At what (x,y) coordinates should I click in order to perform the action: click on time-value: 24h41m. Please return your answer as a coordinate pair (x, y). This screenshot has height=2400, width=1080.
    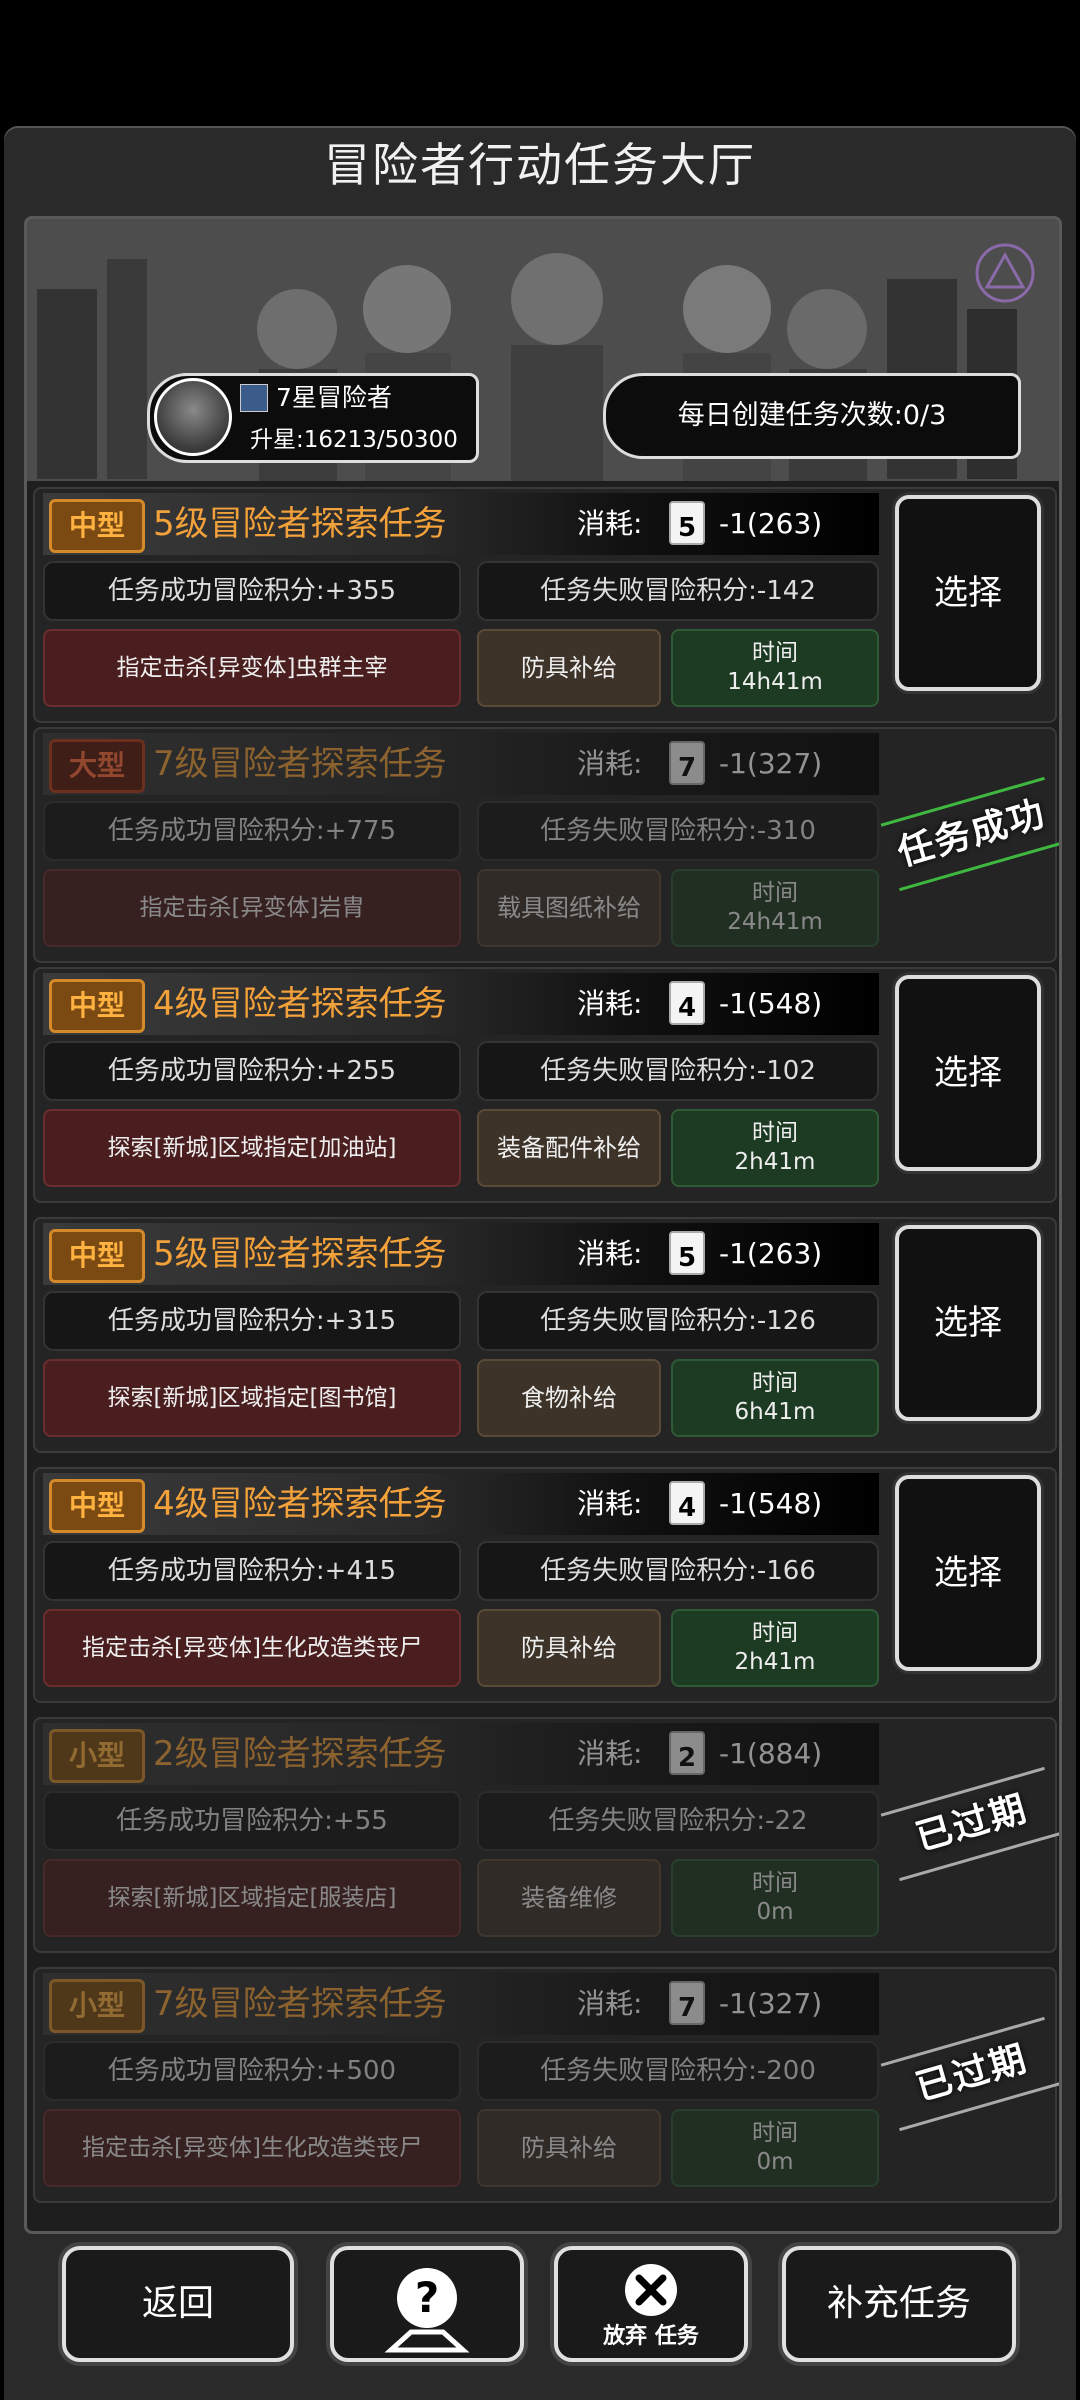
    Looking at the image, I should click on (775, 922).